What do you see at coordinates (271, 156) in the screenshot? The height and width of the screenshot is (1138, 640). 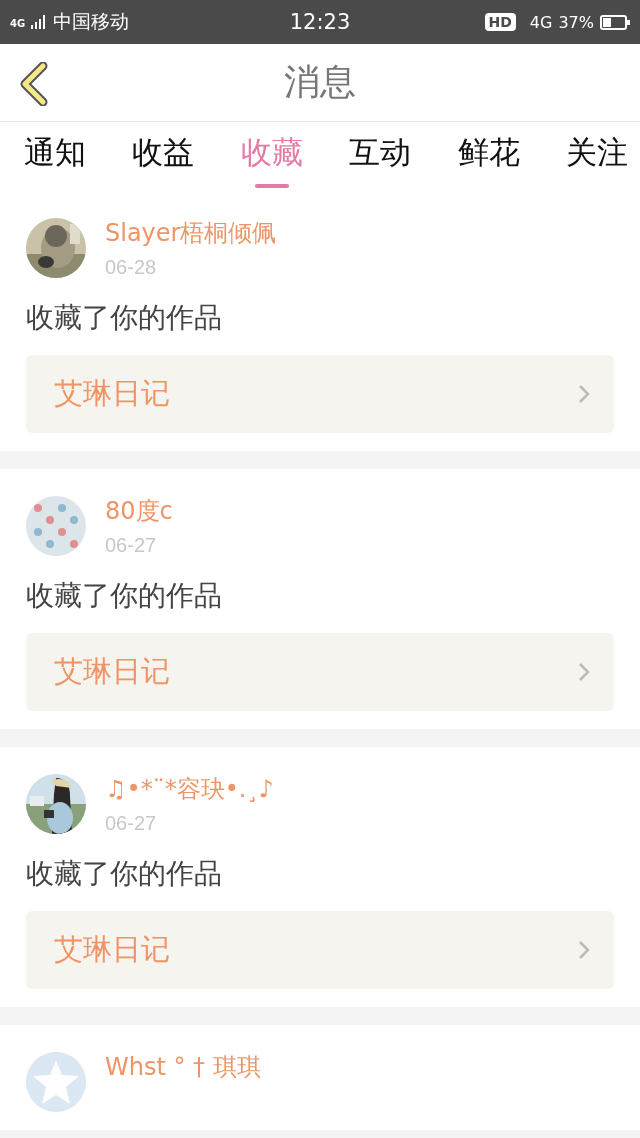 I see `tab: 收藏` at bounding box center [271, 156].